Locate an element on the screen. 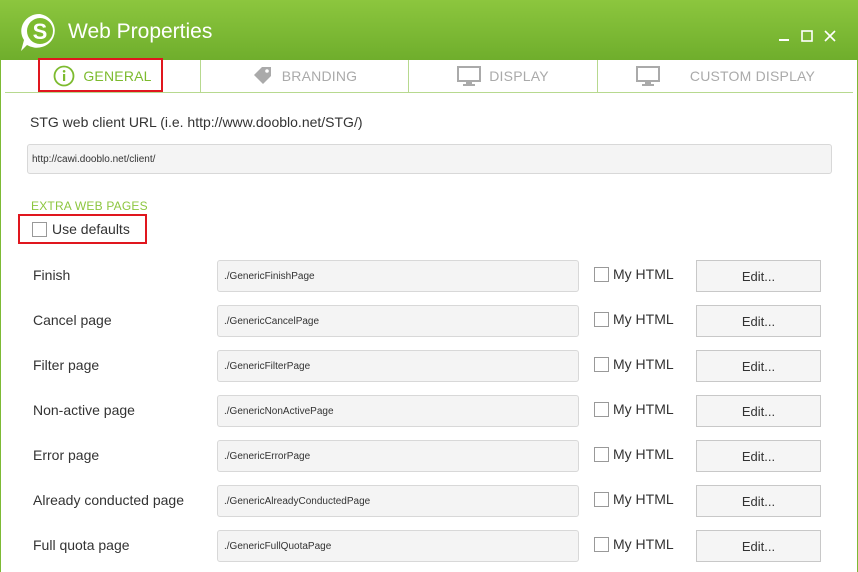 The width and height of the screenshot is (858, 572). url-input is located at coordinates (429, 159).